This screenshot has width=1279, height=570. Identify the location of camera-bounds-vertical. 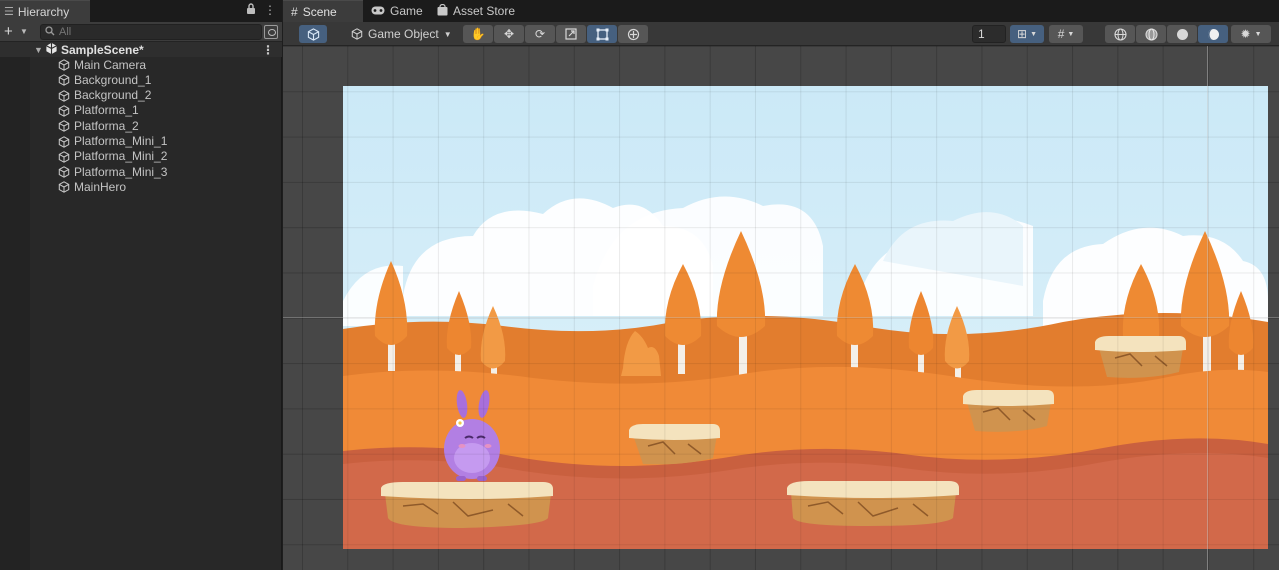
(1207, 308).